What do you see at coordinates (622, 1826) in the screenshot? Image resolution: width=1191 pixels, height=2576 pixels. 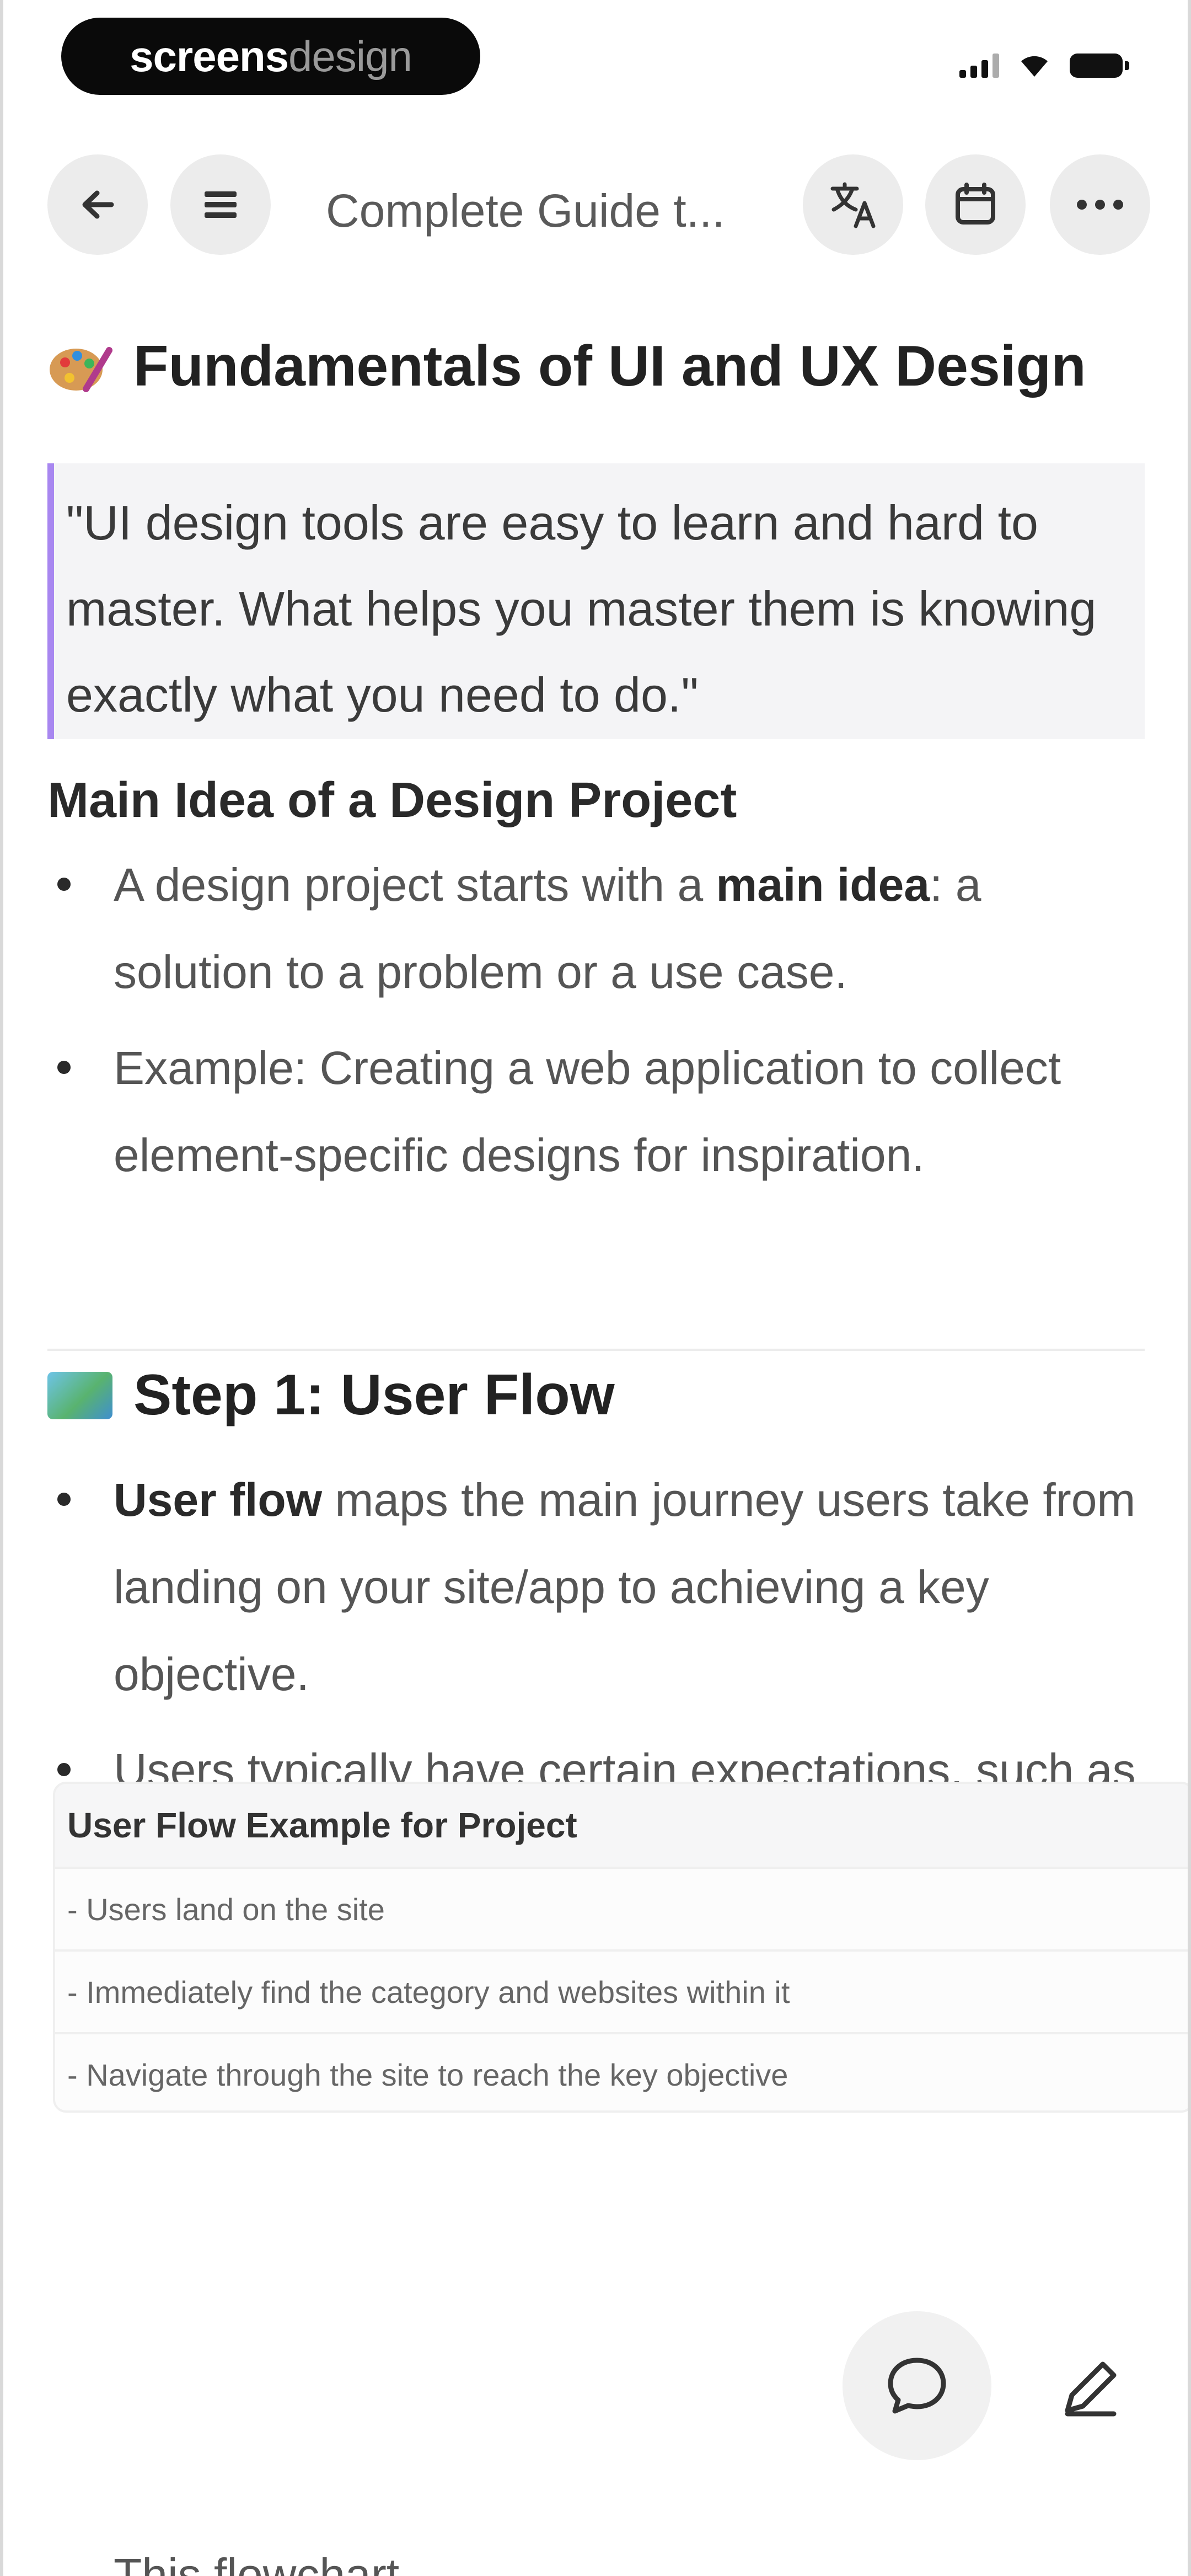 I see `table-header: User Flow Example for Project` at bounding box center [622, 1826].